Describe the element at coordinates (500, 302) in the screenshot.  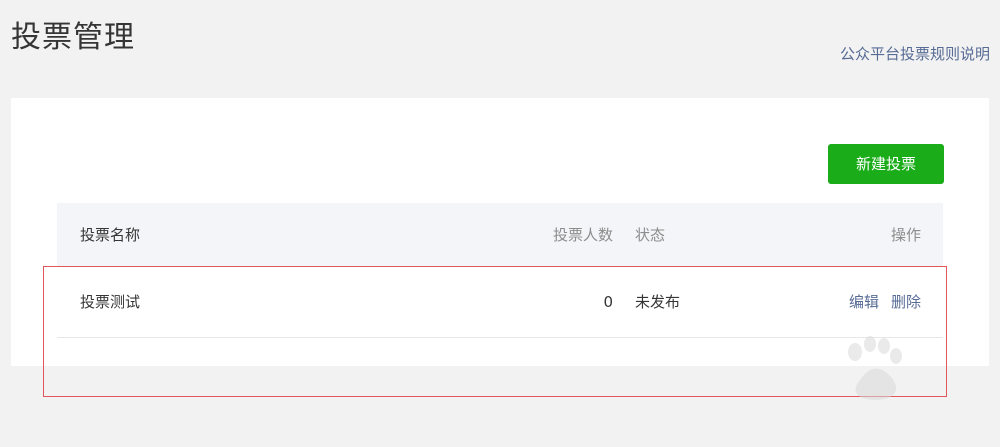
I see `table-row: 投票测试 0 未发布 编辑 删除` at that location.